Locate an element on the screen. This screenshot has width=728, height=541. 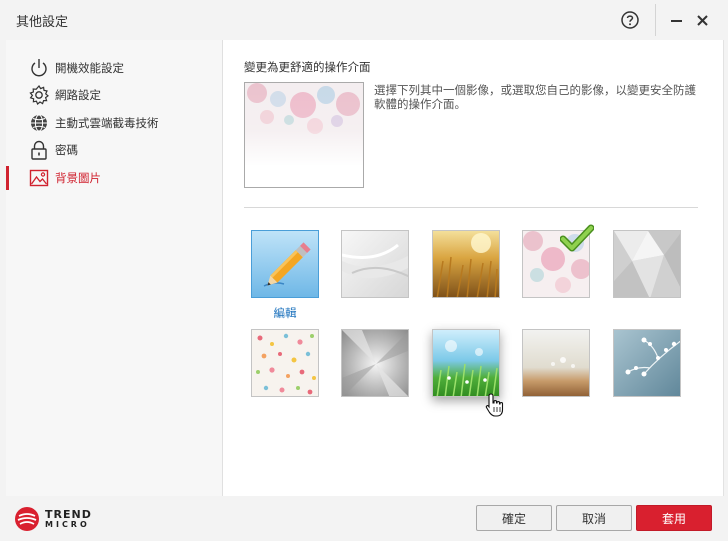
sidebar-item-cloud-protection: 主動式雲端截毒技術 is located at coordinates (114, 123).